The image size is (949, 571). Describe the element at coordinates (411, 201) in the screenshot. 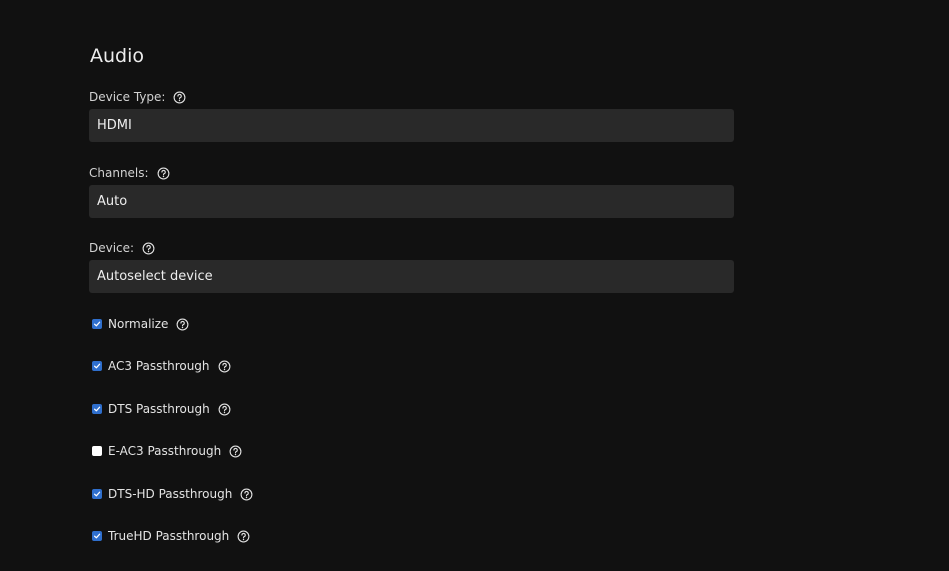

I see `channels-select: Auto` at that location.